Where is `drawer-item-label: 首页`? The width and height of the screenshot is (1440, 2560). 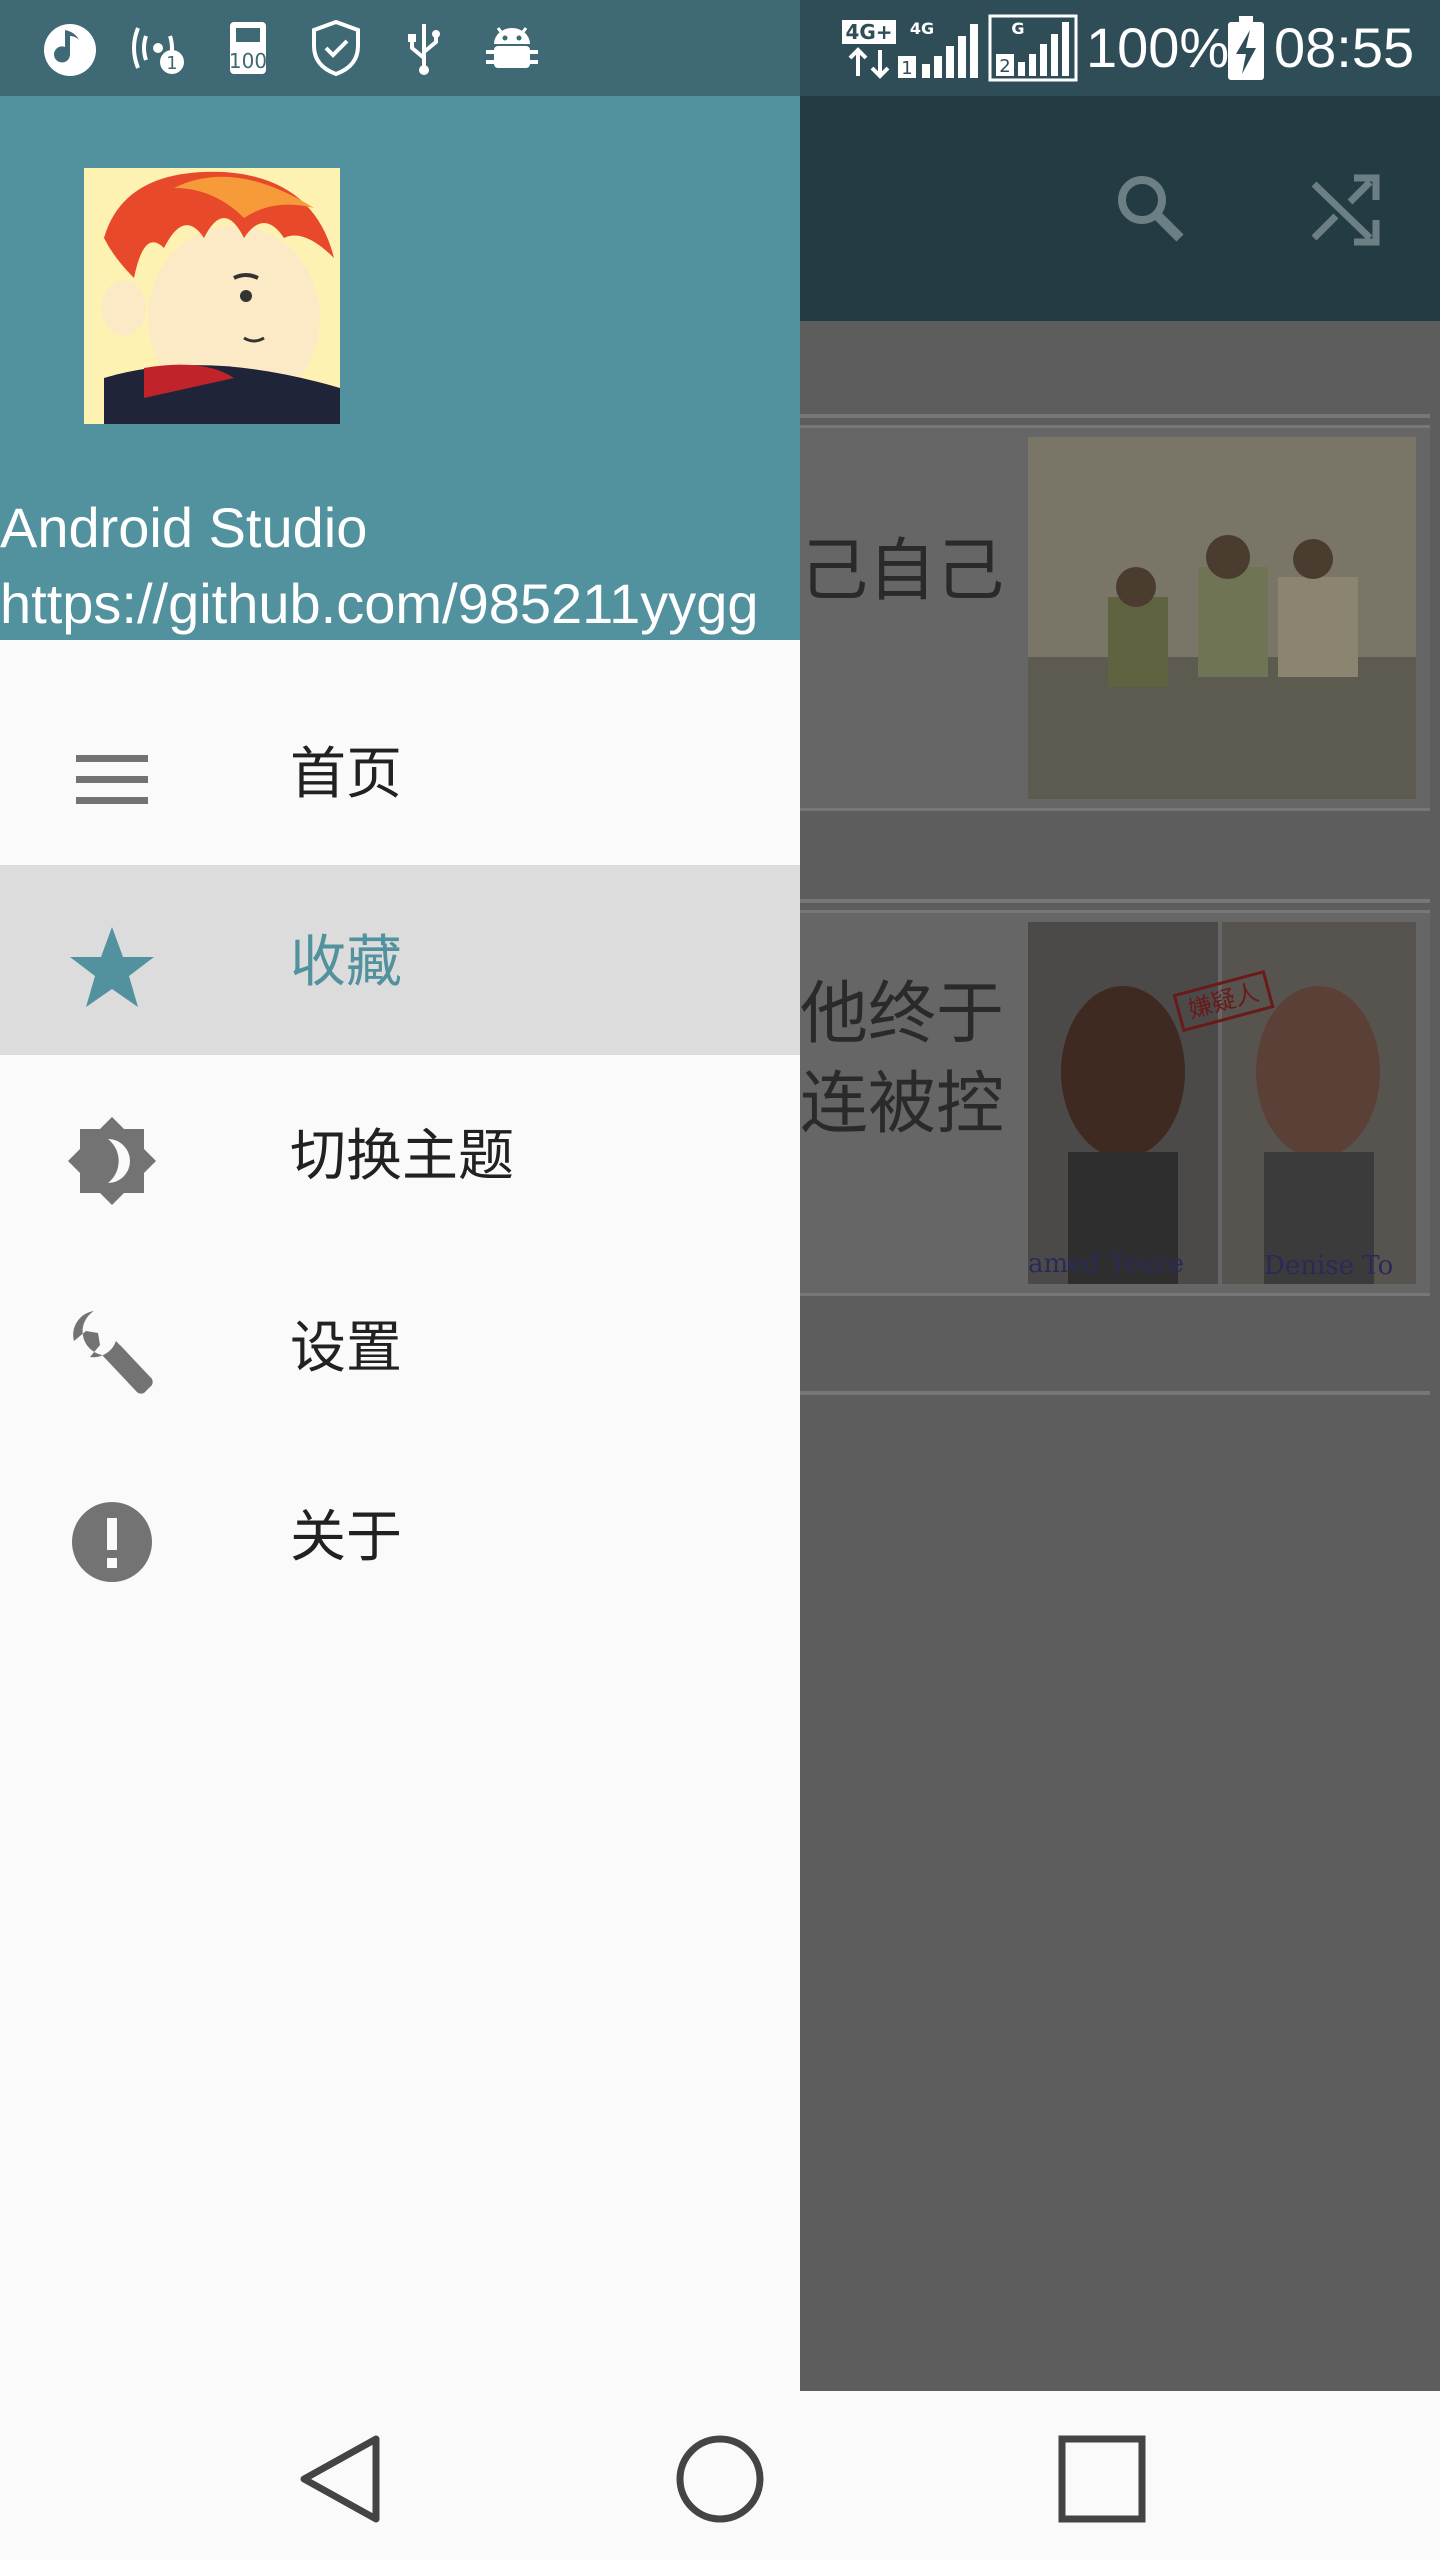 drawer-item-label: 首页 is located at coordinates (346, 774).